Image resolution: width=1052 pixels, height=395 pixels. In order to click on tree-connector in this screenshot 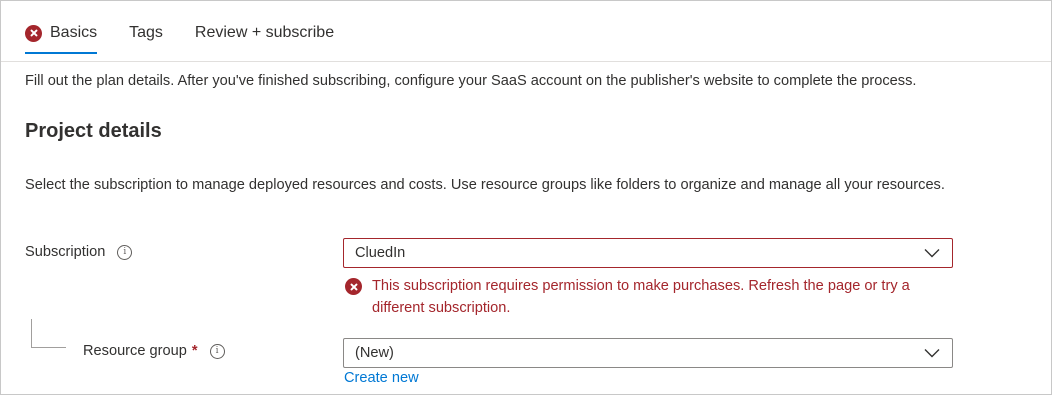, I will do `click(48, 333)`.